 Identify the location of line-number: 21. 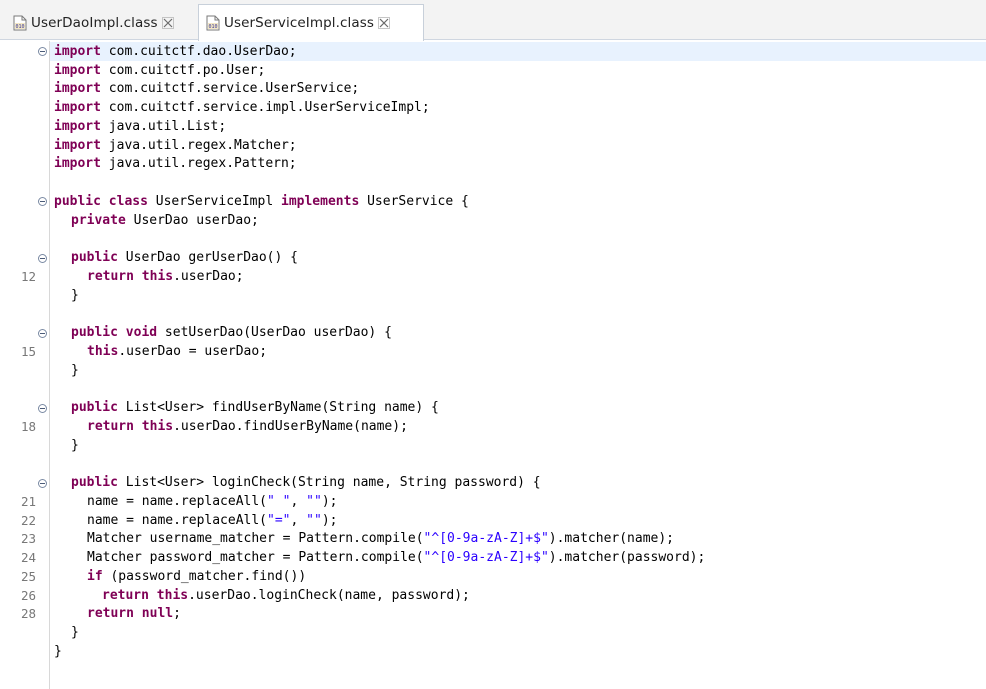
(28, 501).